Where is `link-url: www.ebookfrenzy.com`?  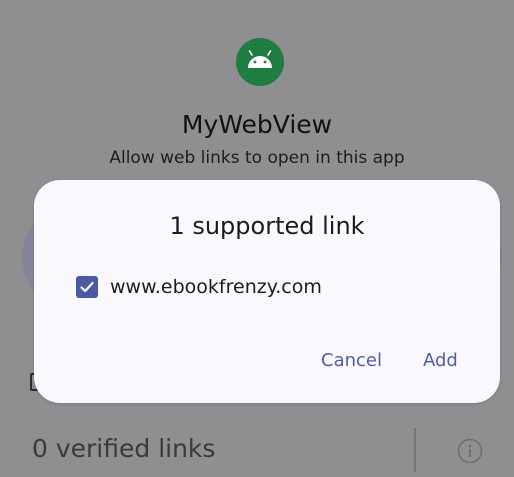 link-url: www.ebookfrenzy.com is located at coordinates (216, 287).